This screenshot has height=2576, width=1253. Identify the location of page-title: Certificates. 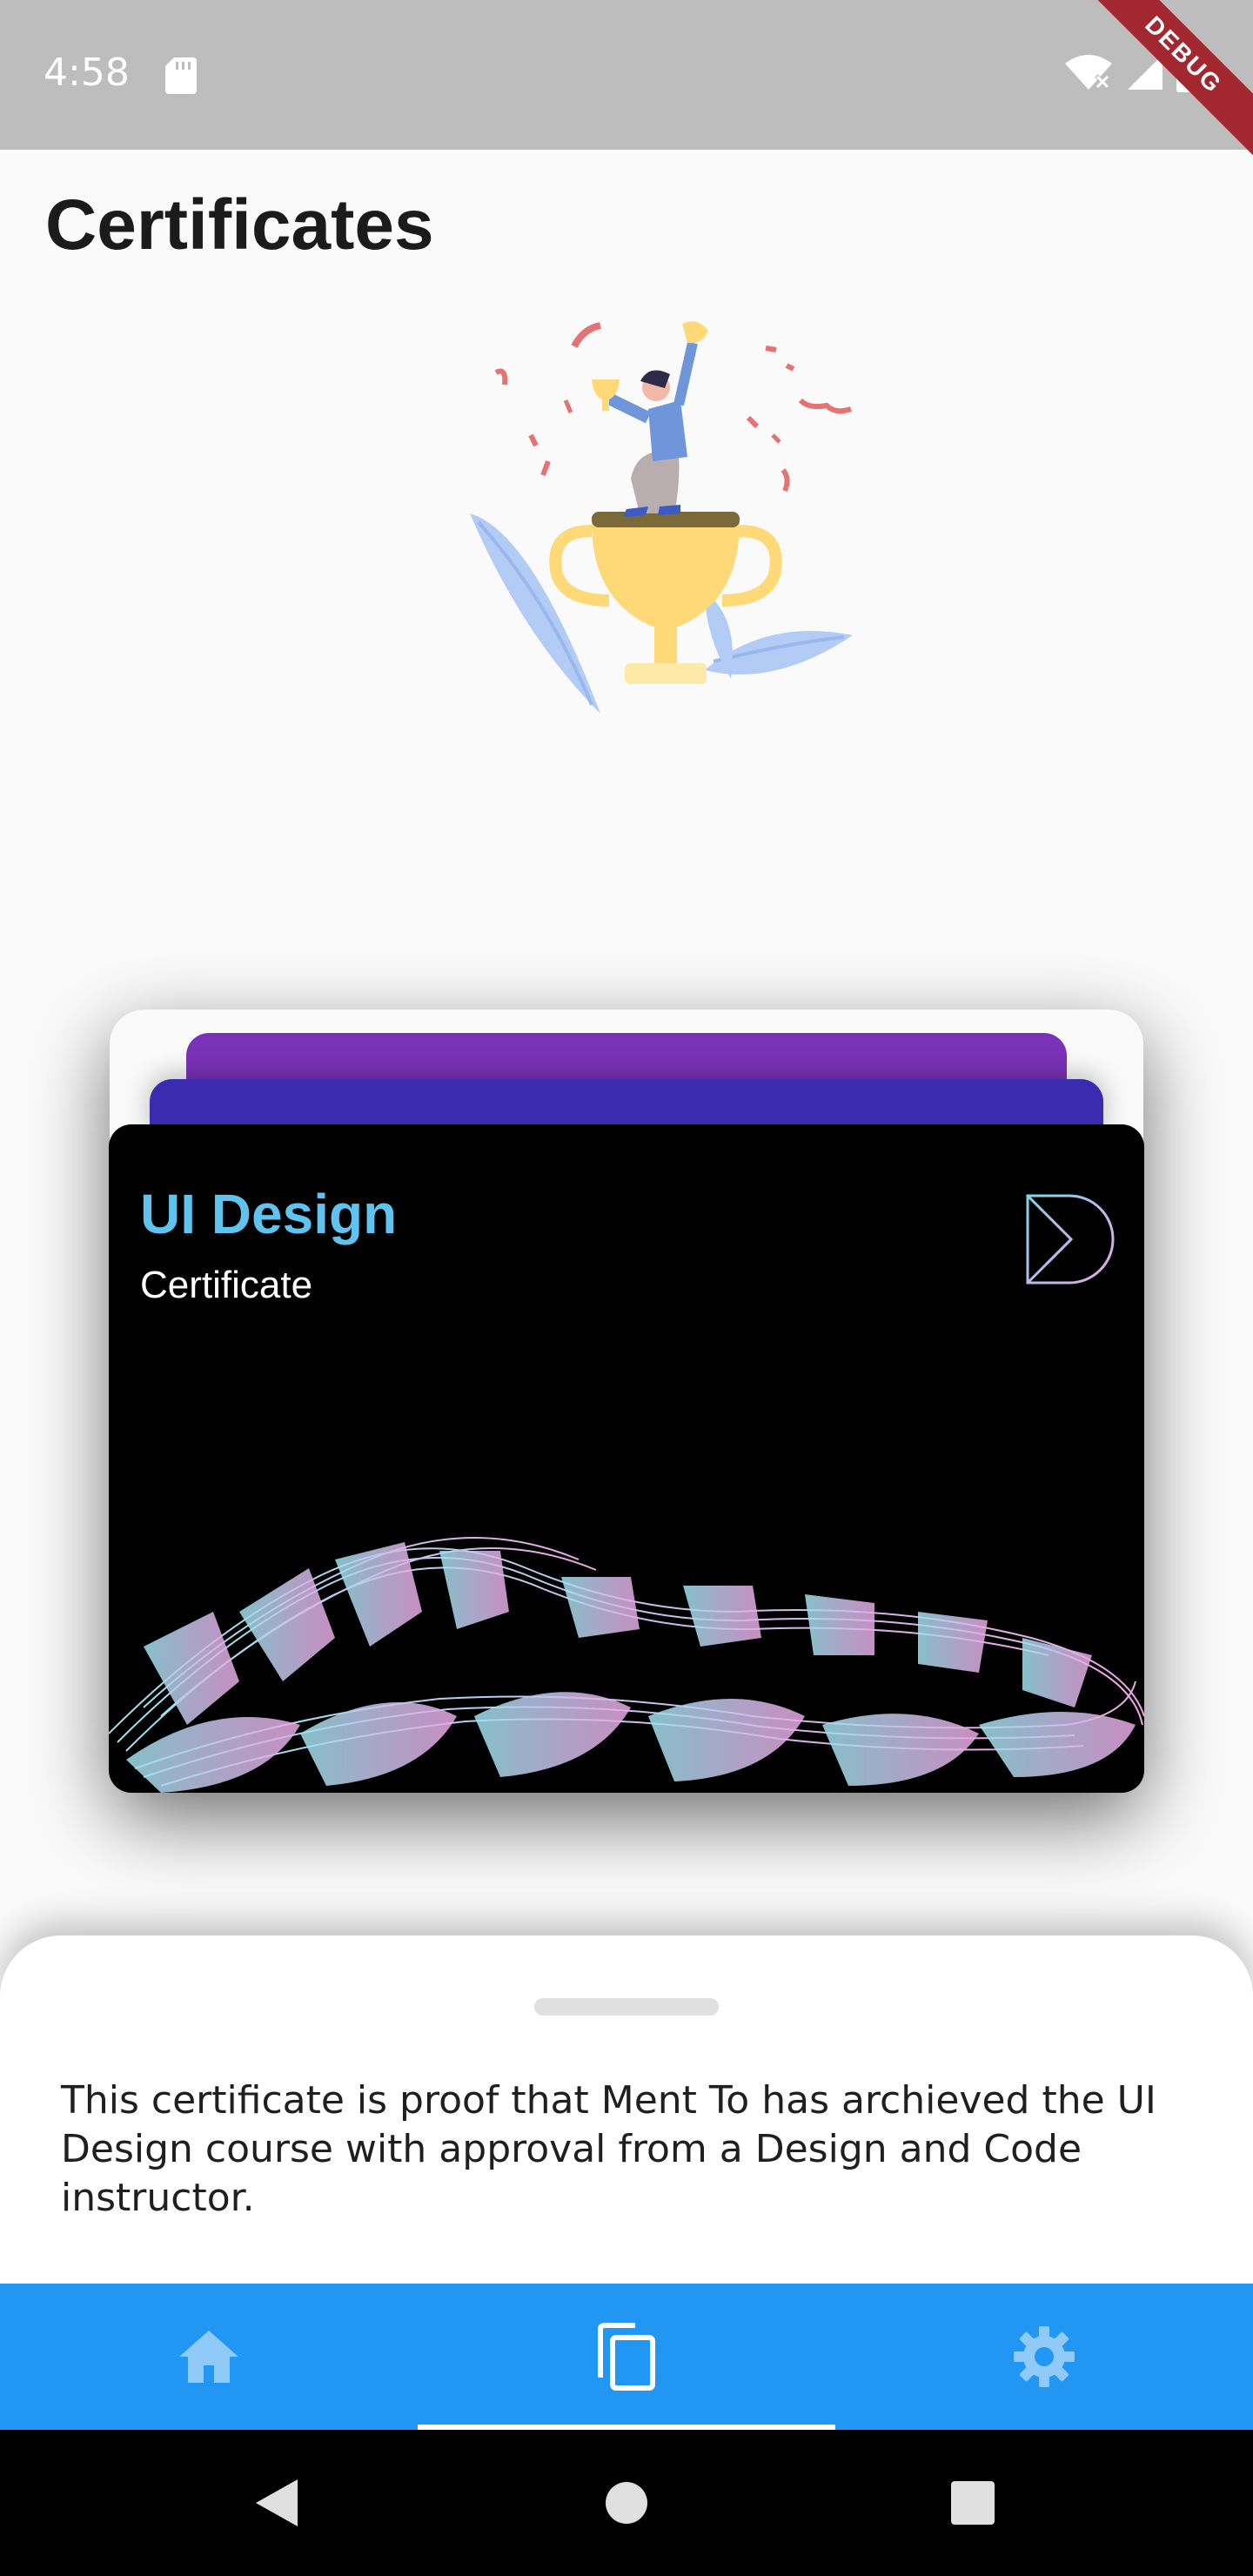
(239, 225).